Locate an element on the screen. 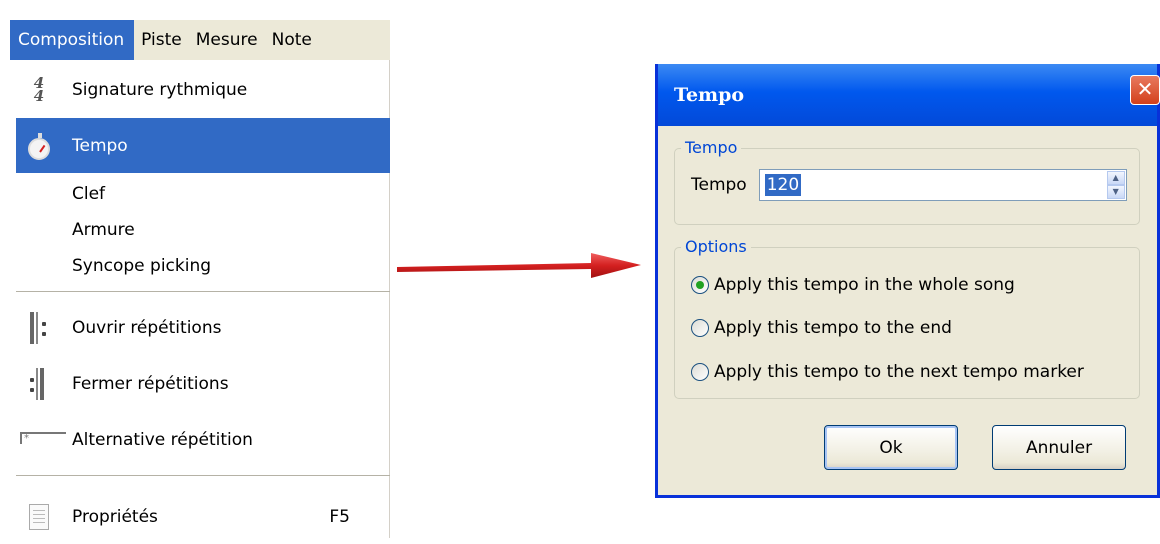 This screenshot has width=1160, height=544. stopwatch-icon is located at coordinates (39, 145).